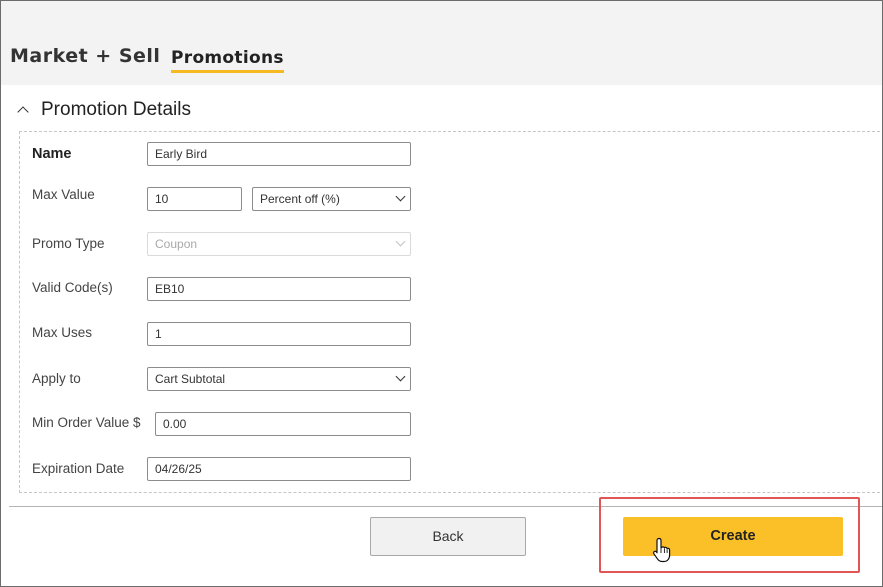 The width and height of the screenshot is (883, 587). What do you see at coordinates (85, 56) in the screenshot?
I see `nav-title: Market + Sell` at bounding box center [85, 56].